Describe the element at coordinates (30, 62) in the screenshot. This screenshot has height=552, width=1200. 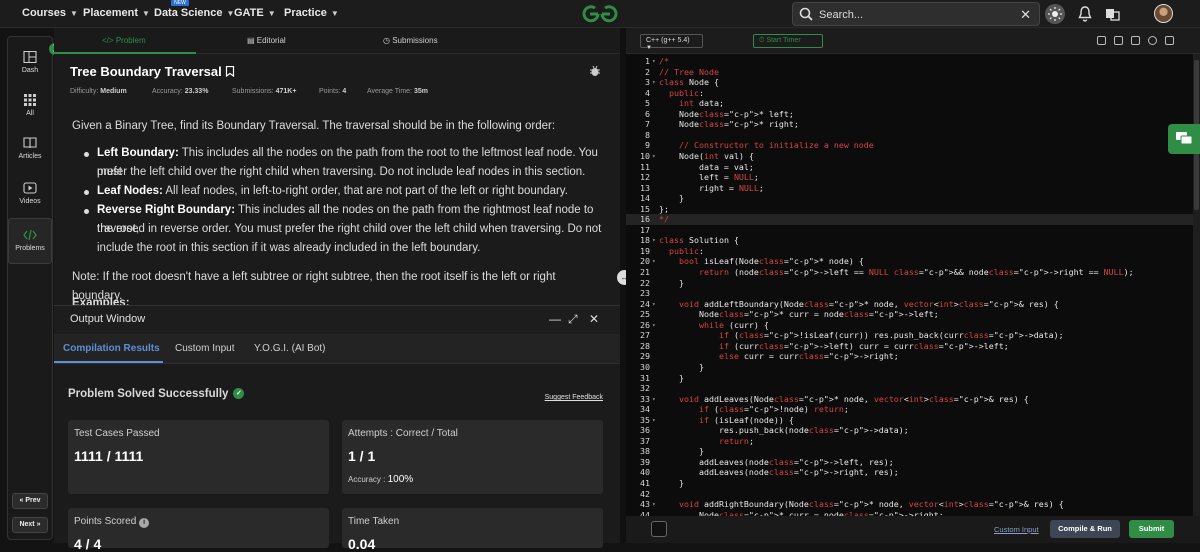
I see `sidebar-item-dash: Dash` at that location.